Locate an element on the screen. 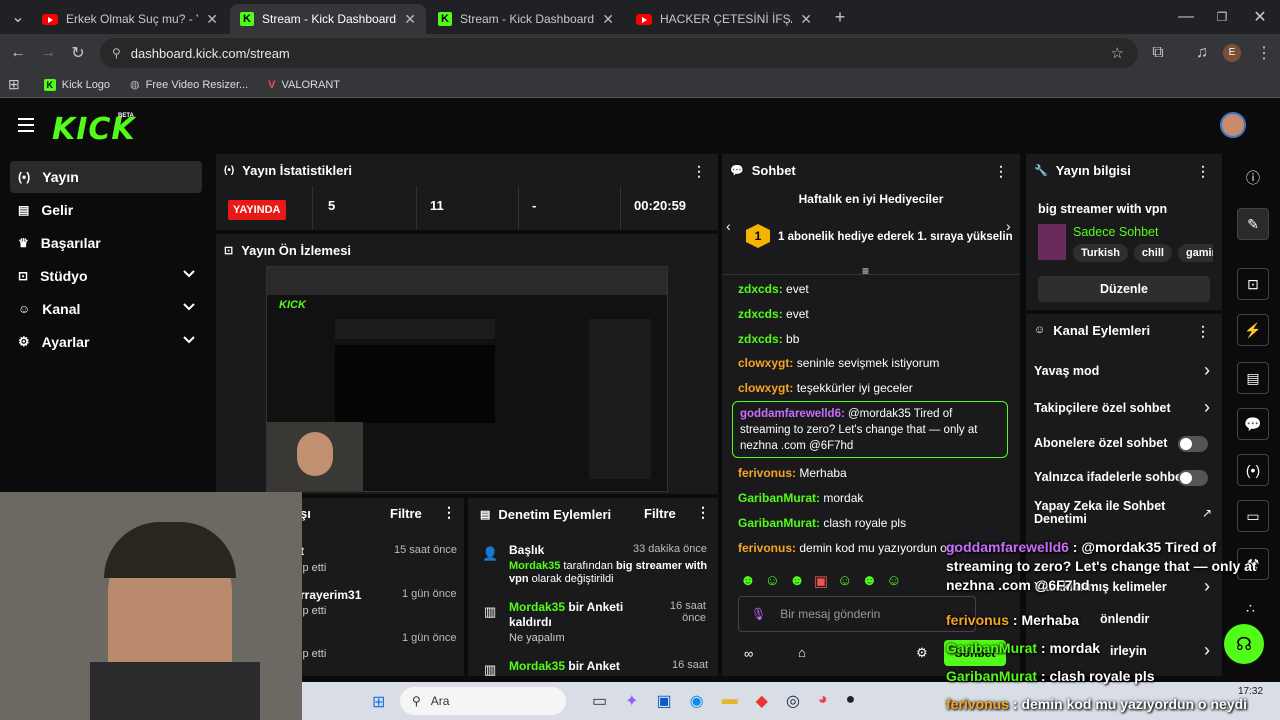 This screenshot has width=1280, height=720. minimize-icon: — is located at coordinates (1186, 17).